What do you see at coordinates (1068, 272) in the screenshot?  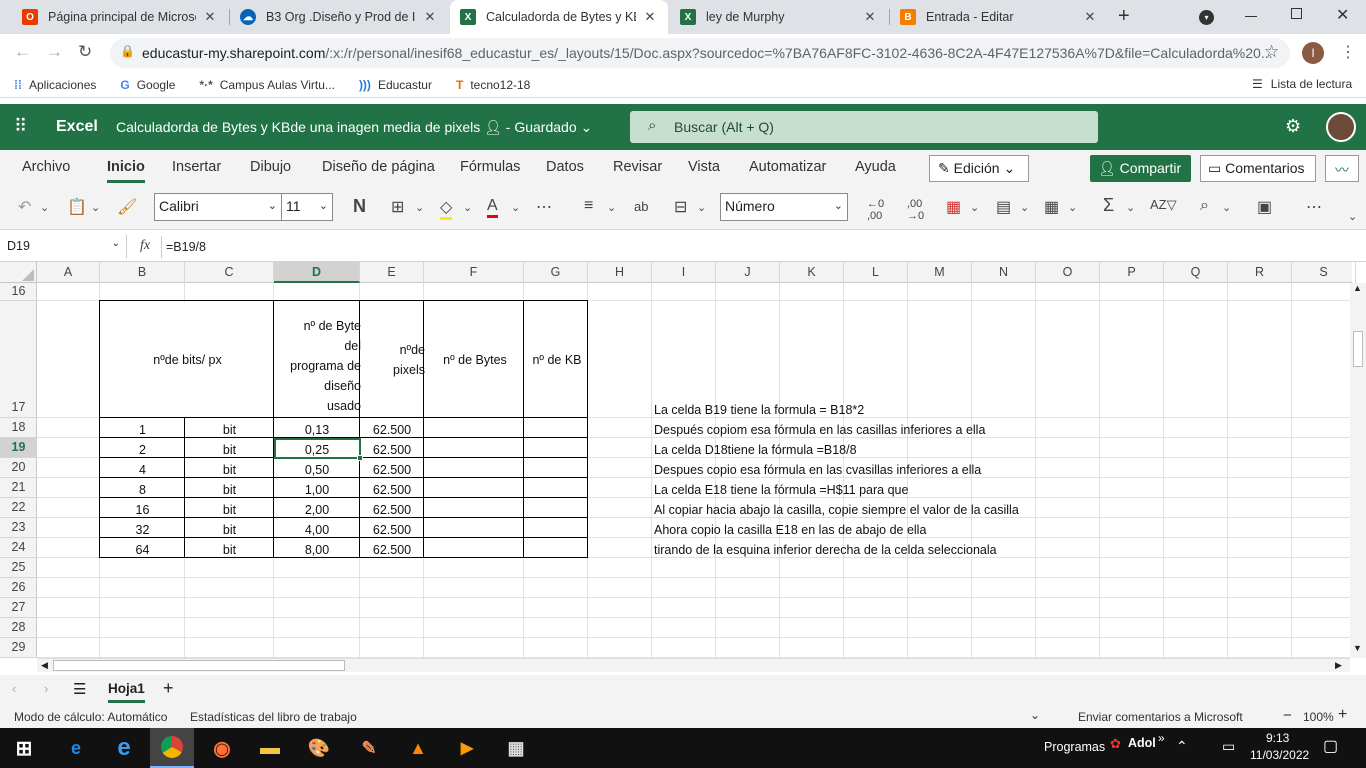 I see `column-header: O` at bounding box center [1068, 272].